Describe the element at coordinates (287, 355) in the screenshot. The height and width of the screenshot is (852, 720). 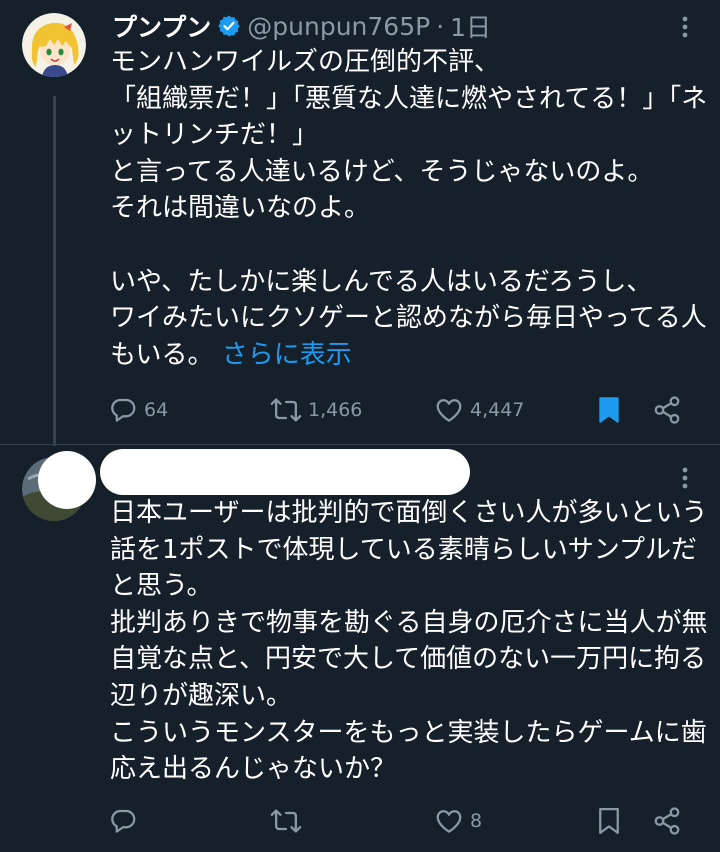
I see `show-more-link: さらに表示` at that location.